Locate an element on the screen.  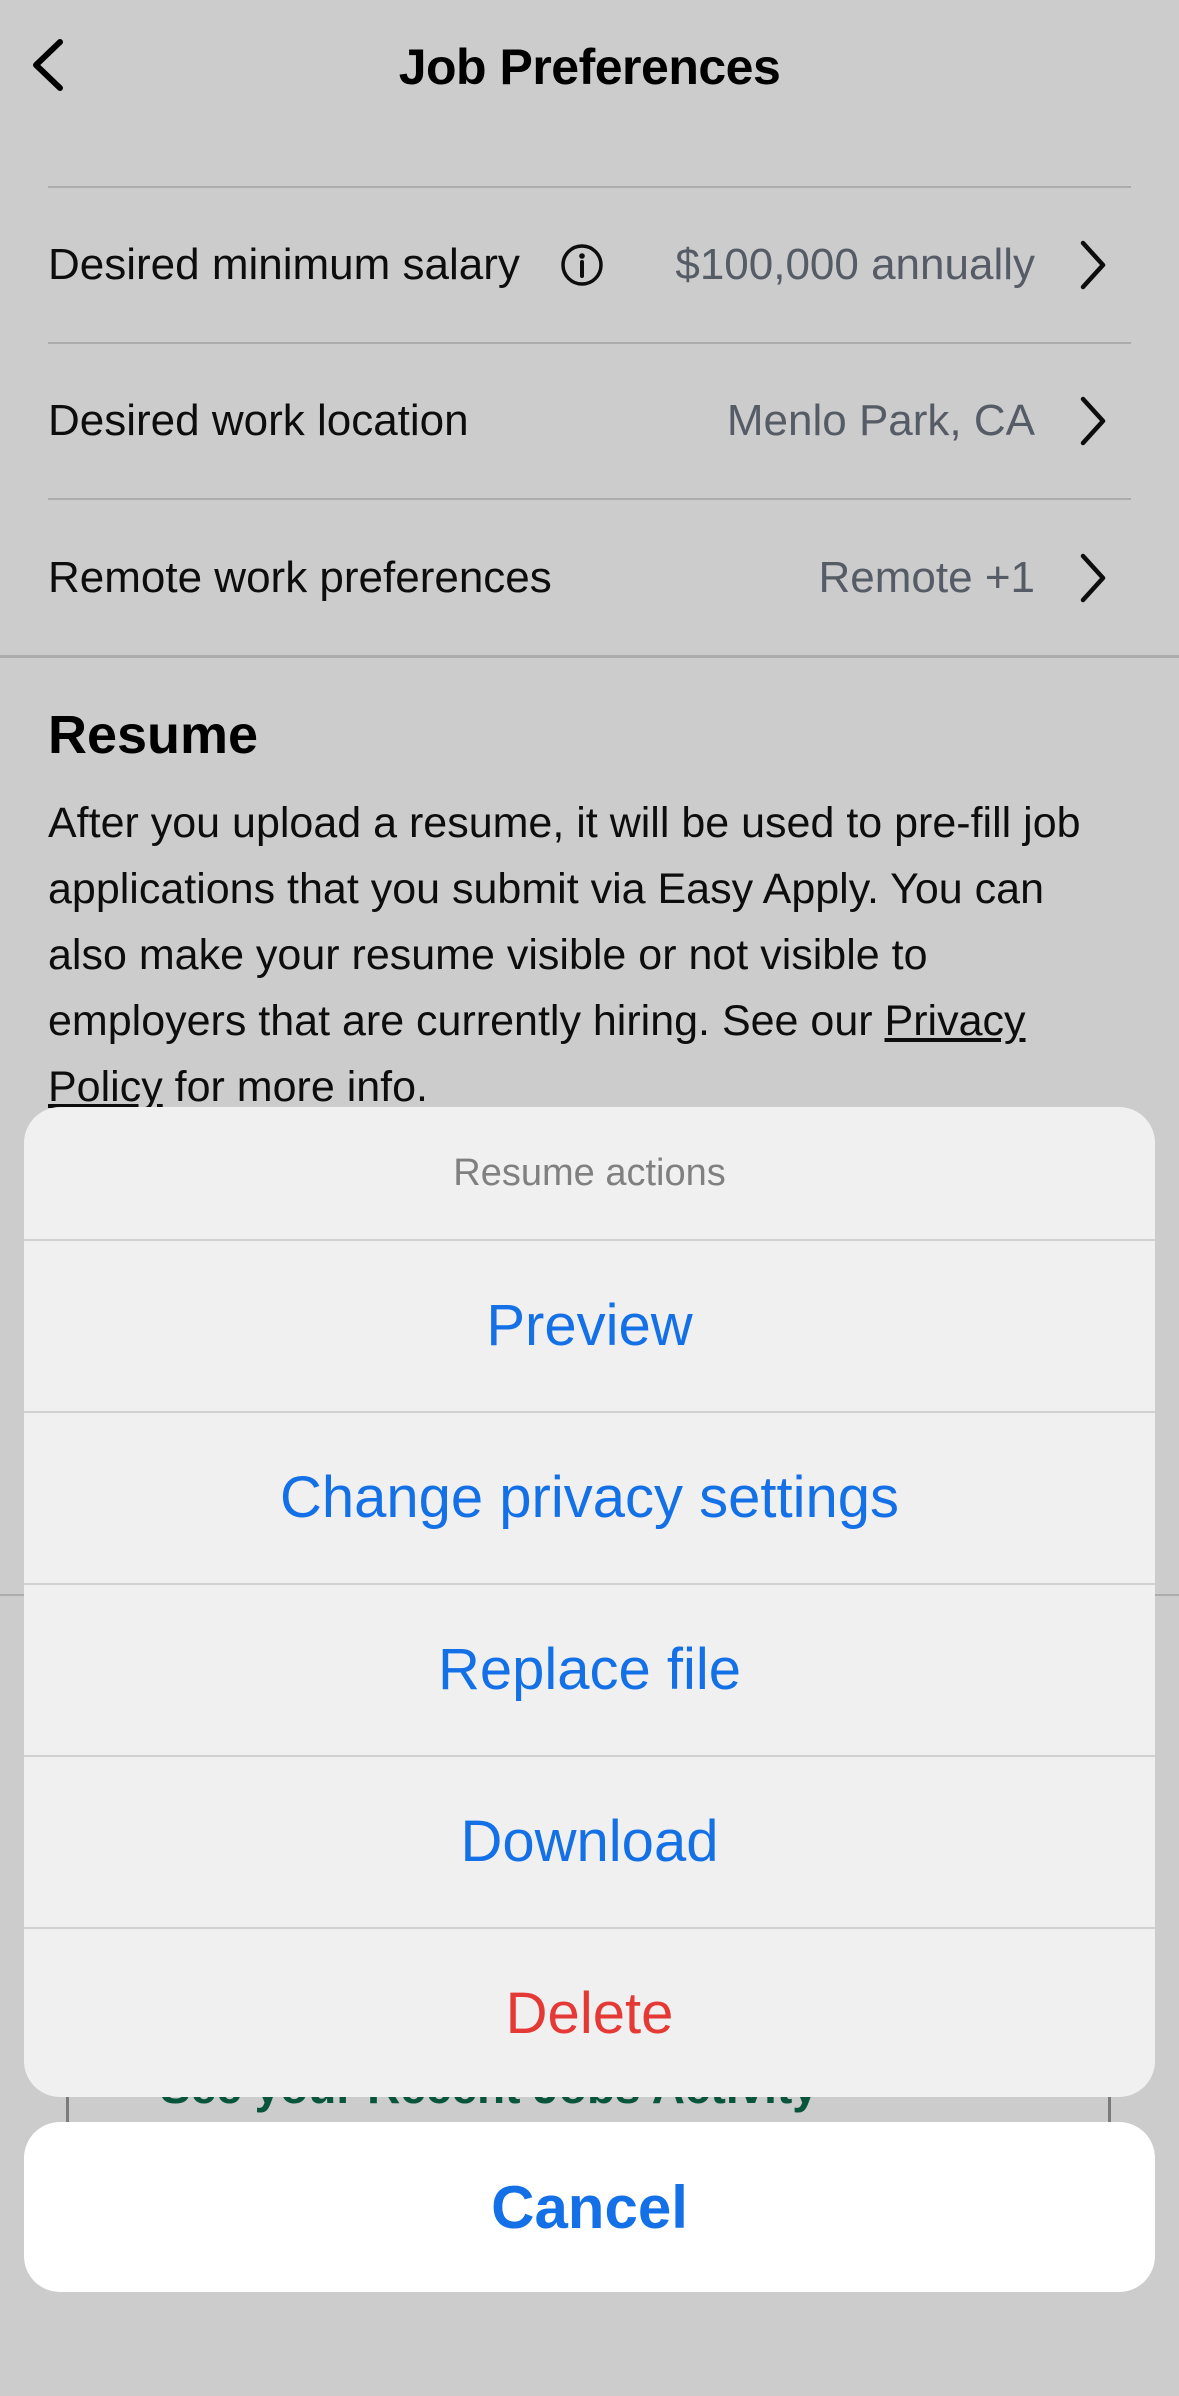
preview-button: Preview is located at coordinates (589, 1324).